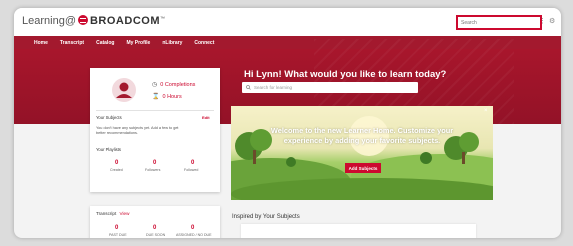 The width and height of the screenshot is (573, 246). Describe the element at coordinates (105, 43) in the screenshot. I see `nav-catalog: Catalog` at that location.